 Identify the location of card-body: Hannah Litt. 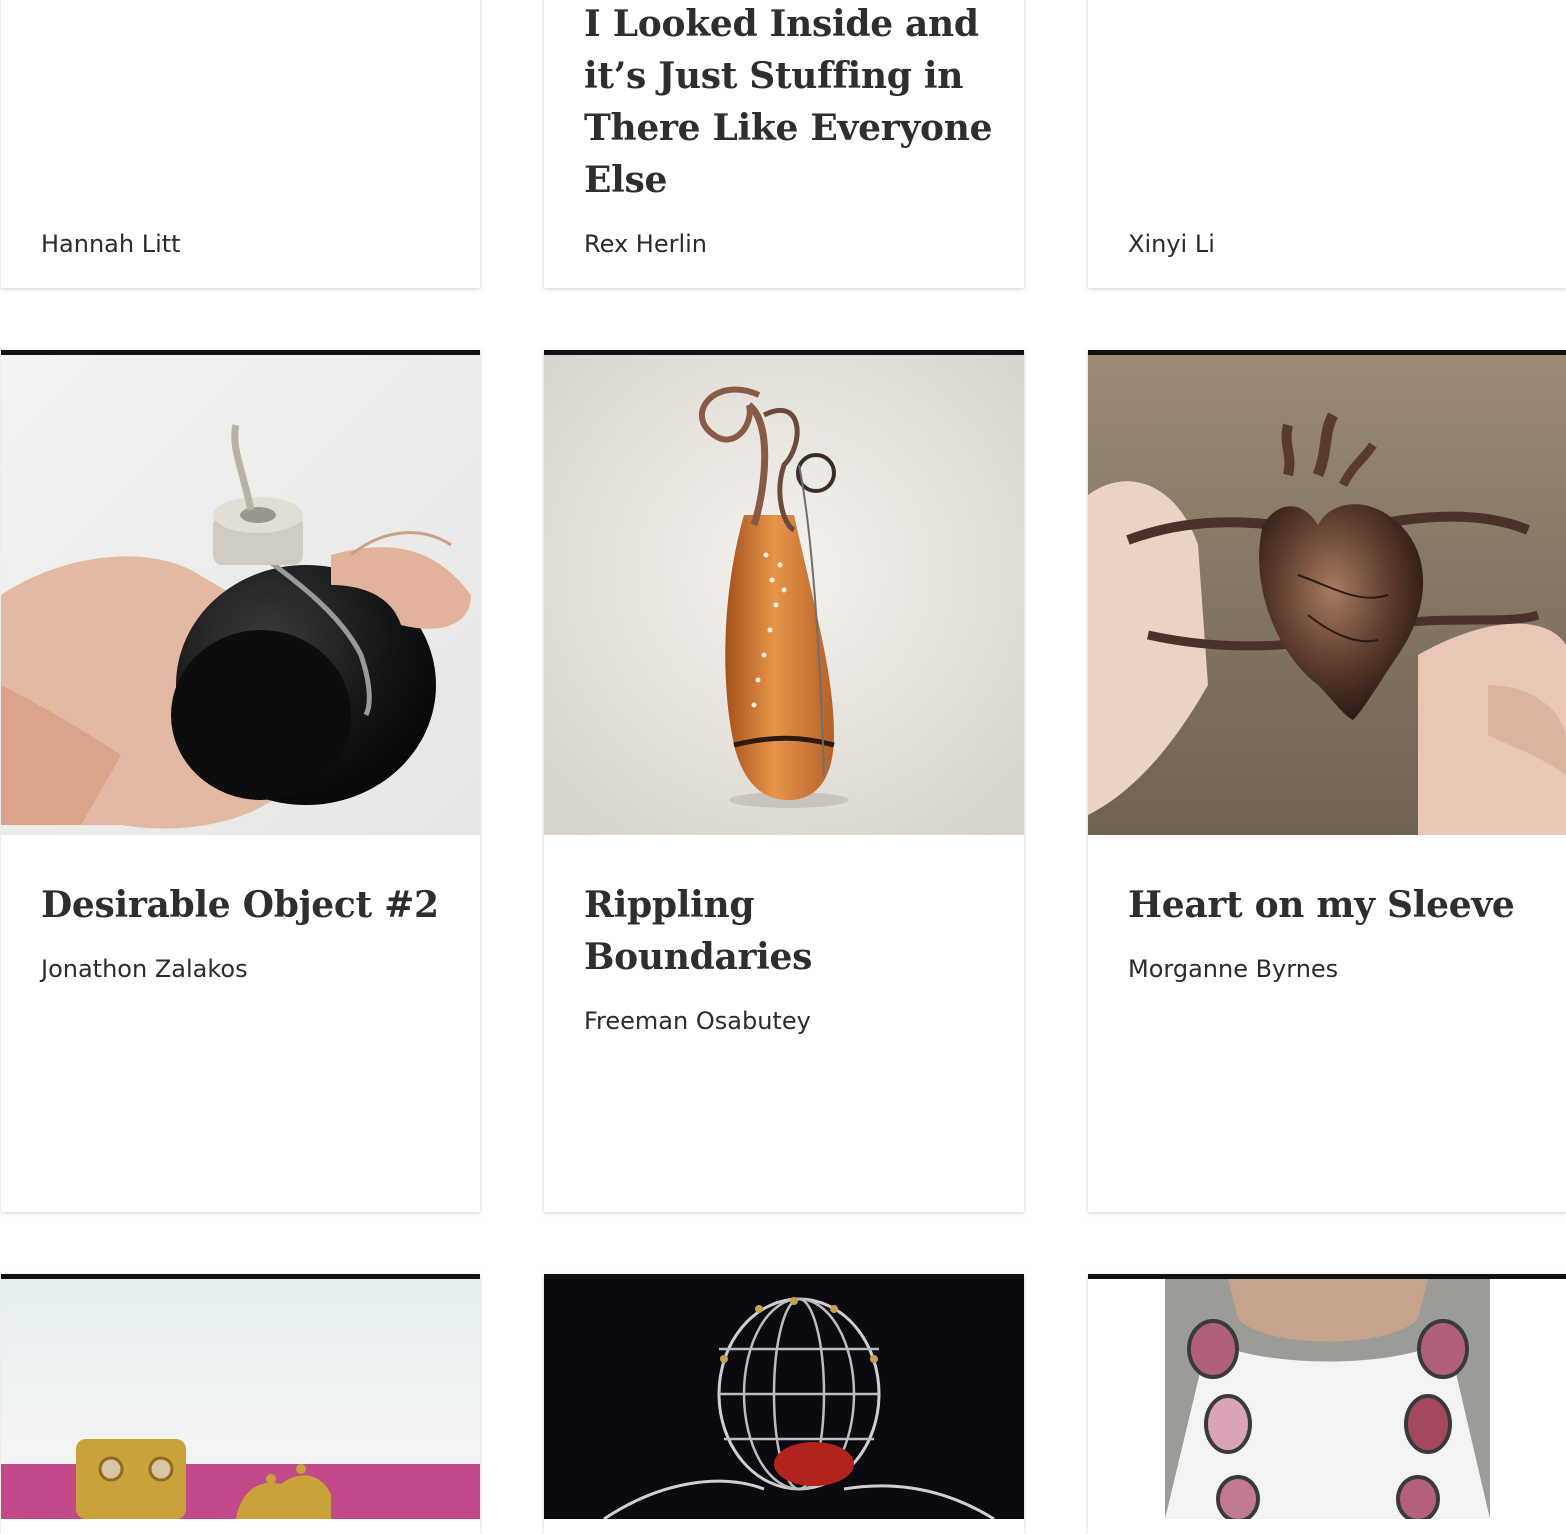
(245, 244).